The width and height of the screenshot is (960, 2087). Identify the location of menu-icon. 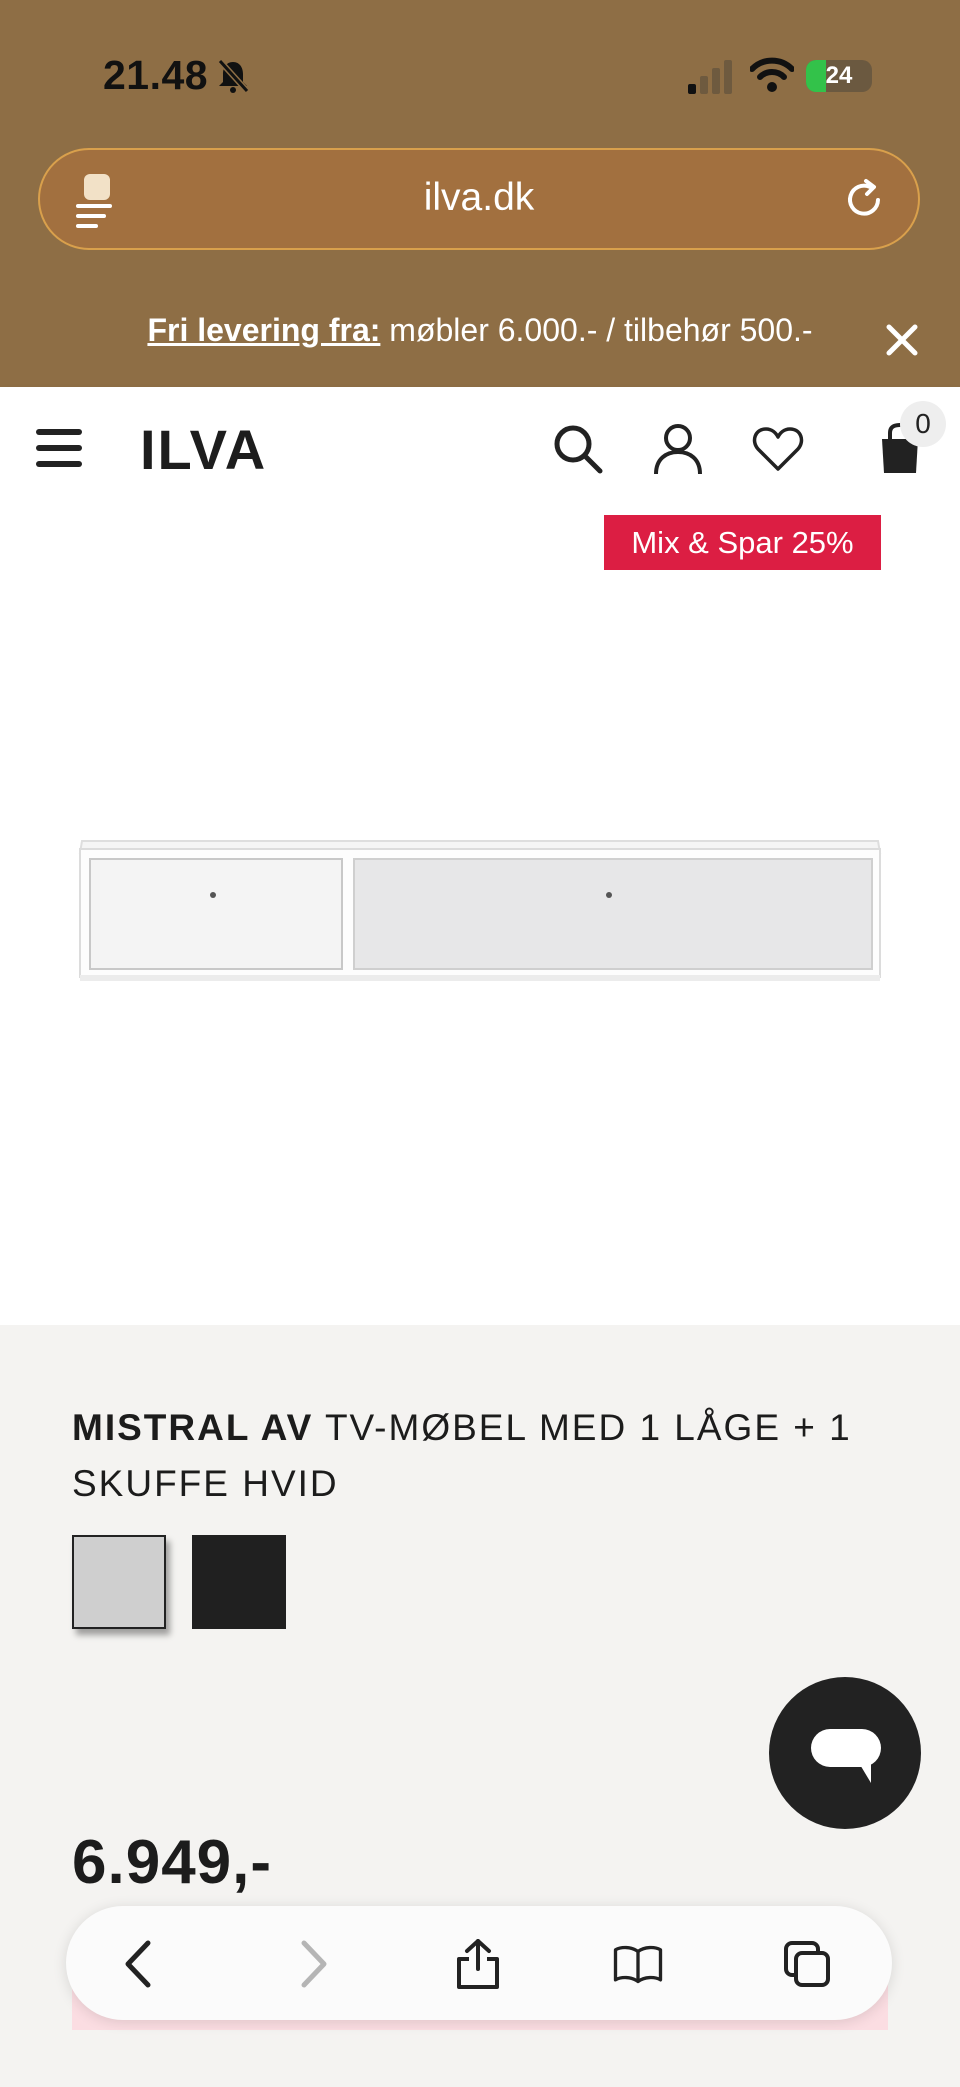
(59, 448).